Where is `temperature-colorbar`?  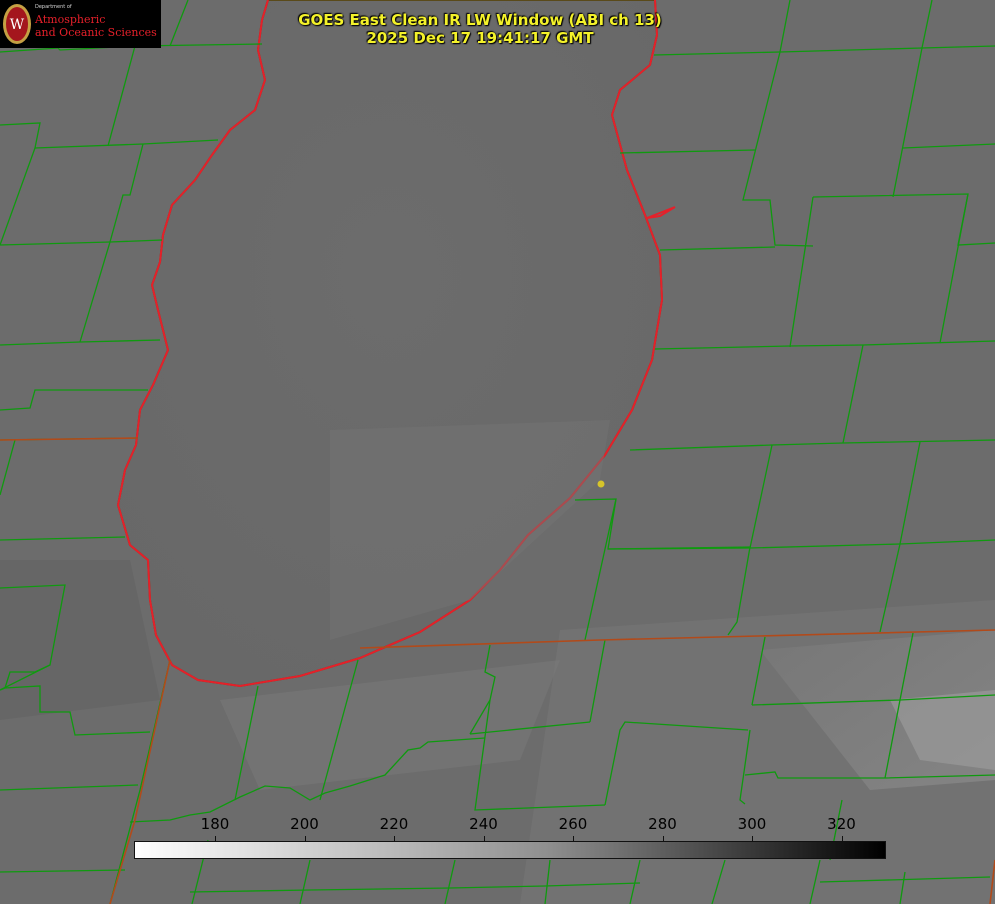
temperature-colorbar is located at coordinates (510, 850).